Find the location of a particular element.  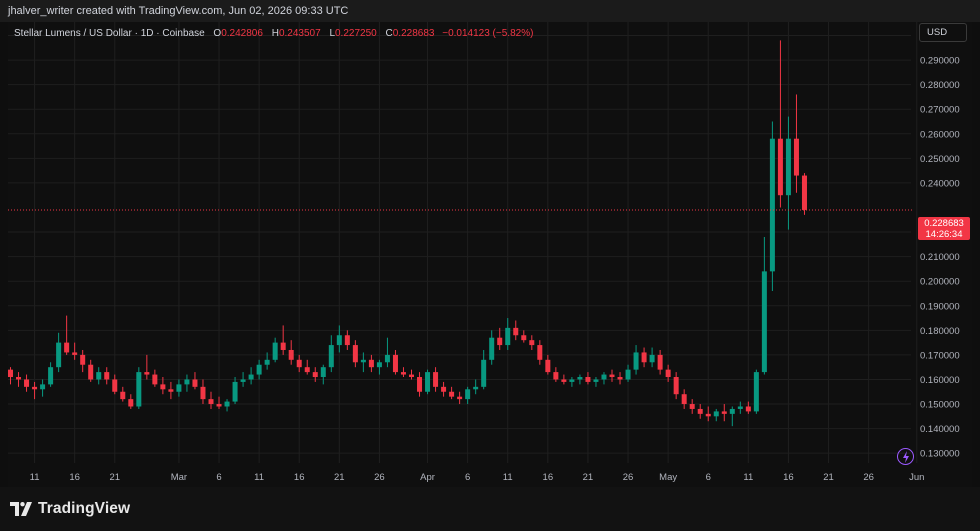

high-key: H is located at coordinates (275, 33).